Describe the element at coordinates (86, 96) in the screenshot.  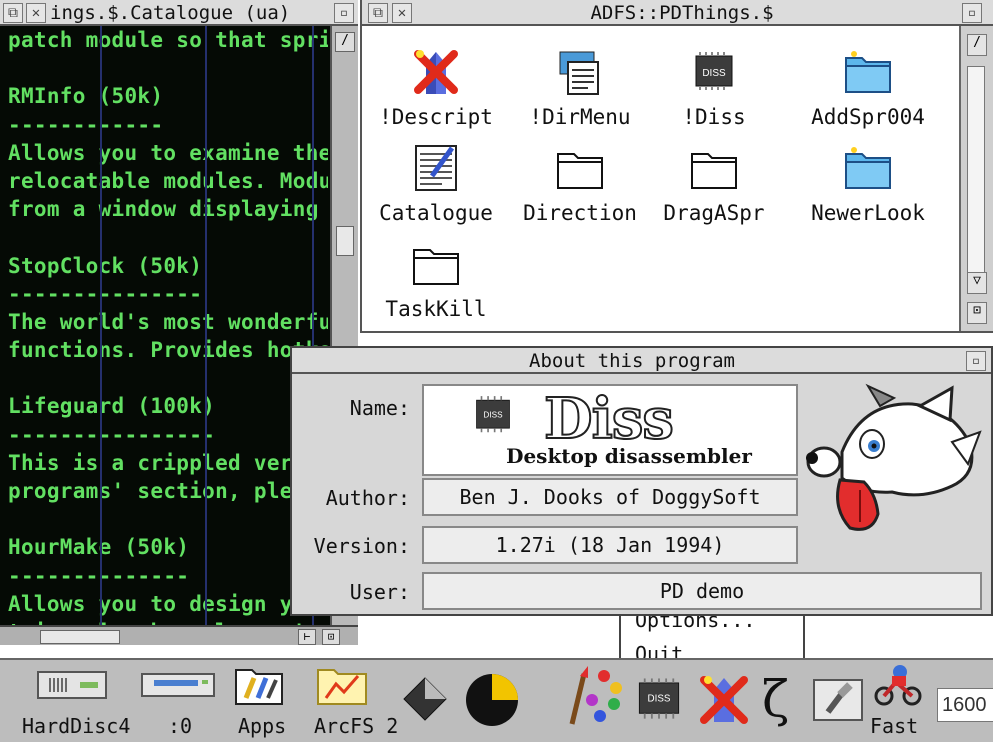
I see `catalogue-line: RMInfo (50k)` at that location.